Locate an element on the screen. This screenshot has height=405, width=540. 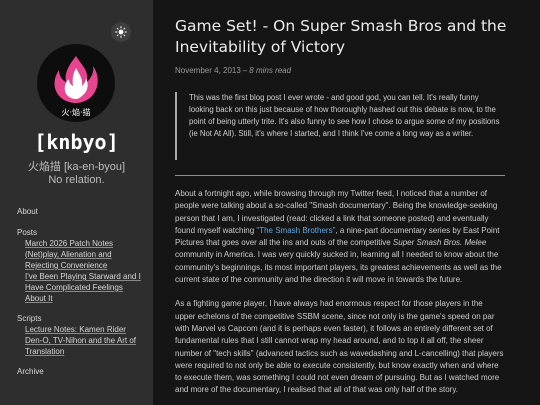
nav-archive-link: Archive is located at coordinates (81, 371).